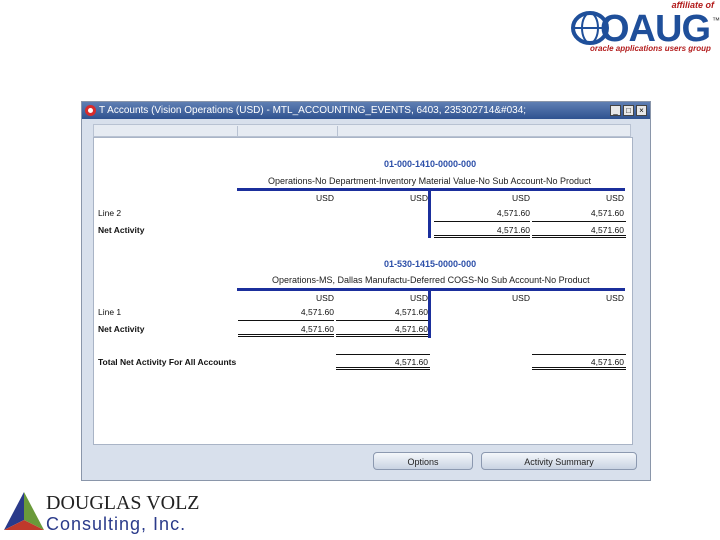 This screenshot has width=720, height=540. What do you see at coordinates (116, 524) in the screenshot?
I see `dv-subtitle: Consulting, Inc.` at bounding box center [116, 524].